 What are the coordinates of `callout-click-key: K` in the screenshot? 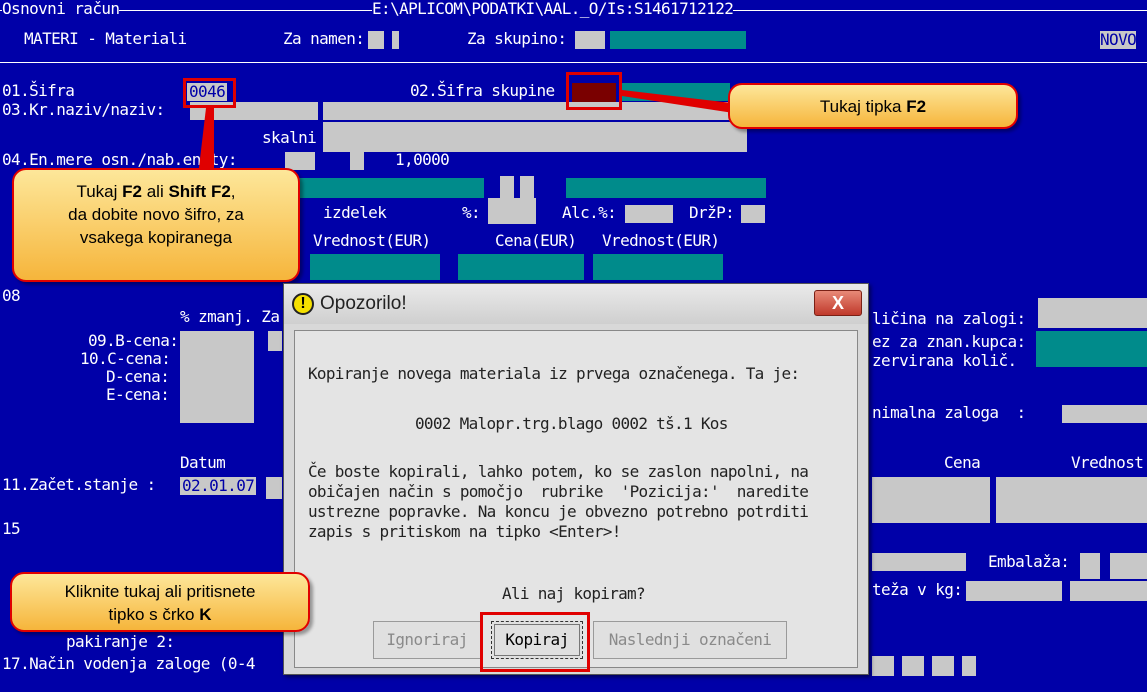 It's located at (205, 614).